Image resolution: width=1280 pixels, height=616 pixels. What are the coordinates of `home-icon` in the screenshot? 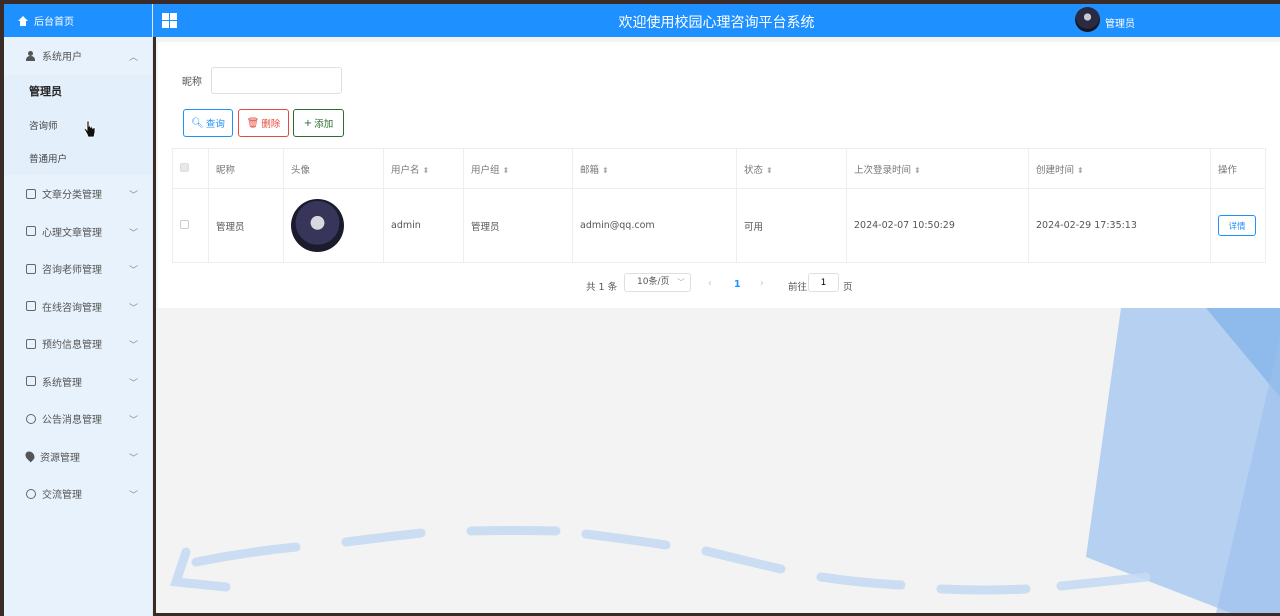 It's located at (23, 20).